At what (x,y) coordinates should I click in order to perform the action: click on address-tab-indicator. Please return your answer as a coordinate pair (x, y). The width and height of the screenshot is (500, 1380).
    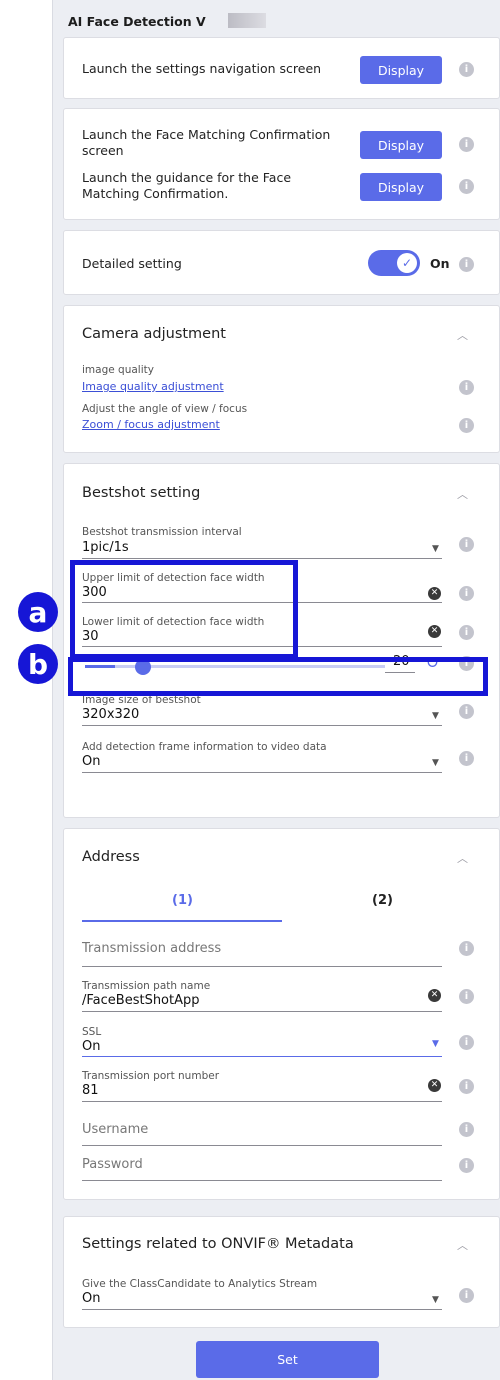
    Looking at the image, I should click on (182, 921).